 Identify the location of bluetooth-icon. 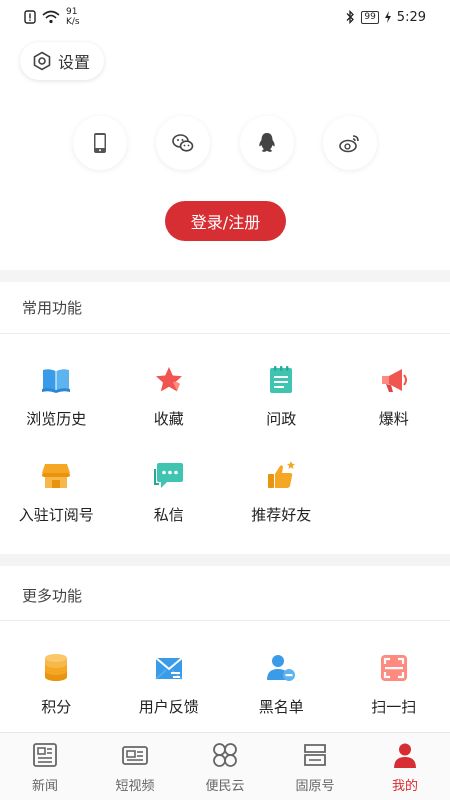
(350, 17).